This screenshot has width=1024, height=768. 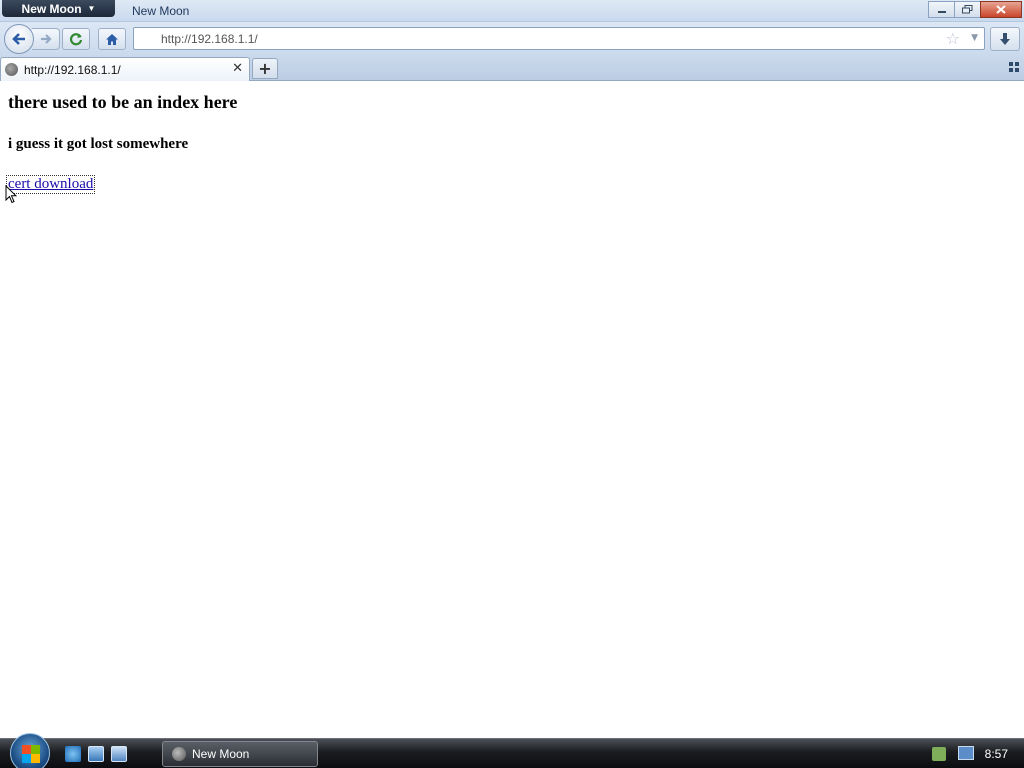 What do you see at coordinates (72, 70) in the screenshot?
I see `tab-label: http://192.168.1.1/` at bounding box center [72, 70].